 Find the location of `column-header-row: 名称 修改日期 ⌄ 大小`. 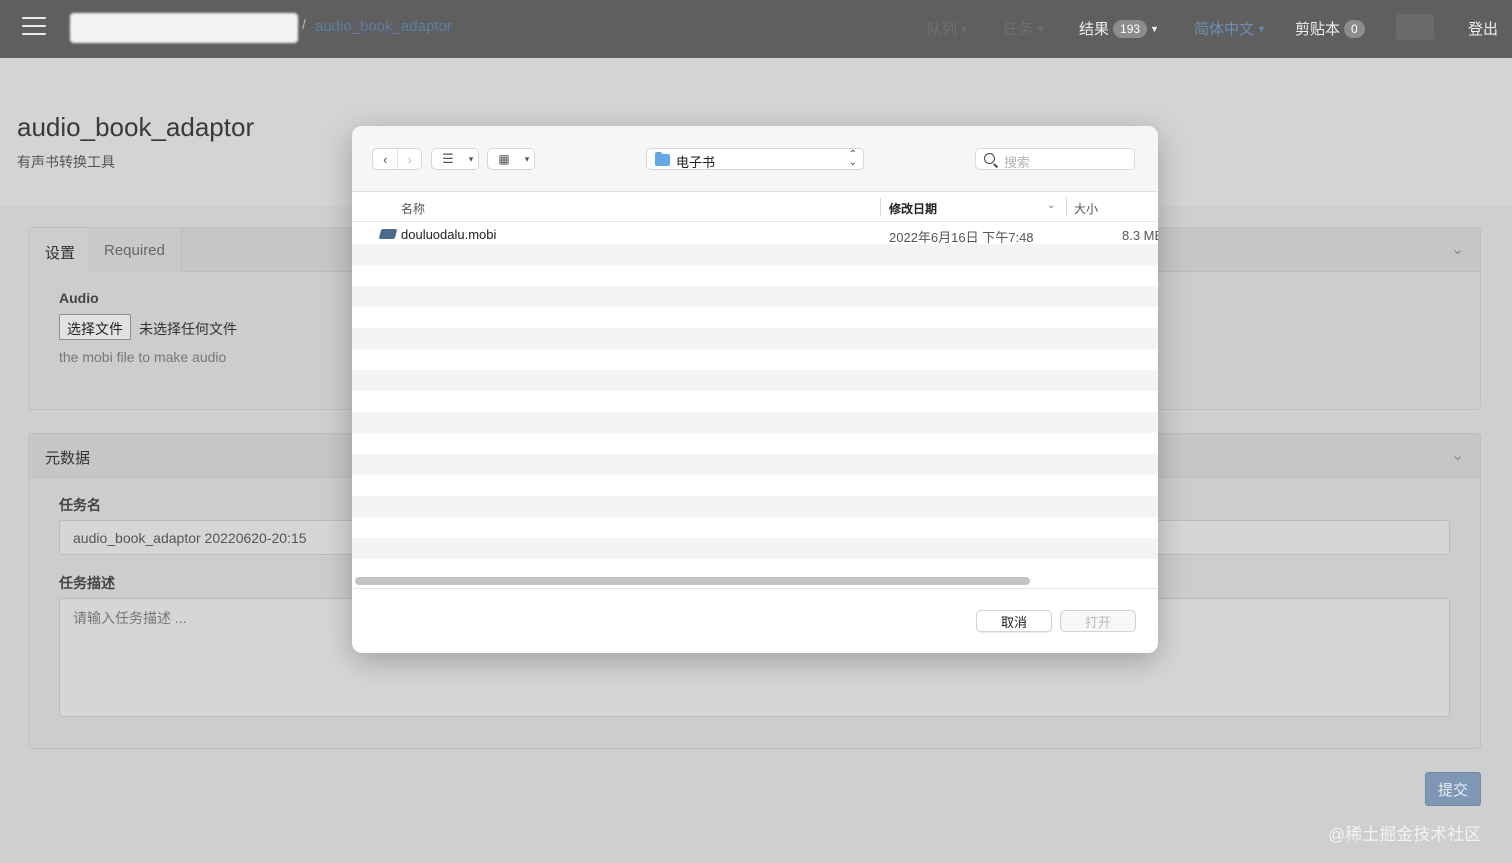

column-header-row: 名称 修改日期 ⌄ 大小 is located at coordinates (755, 207).